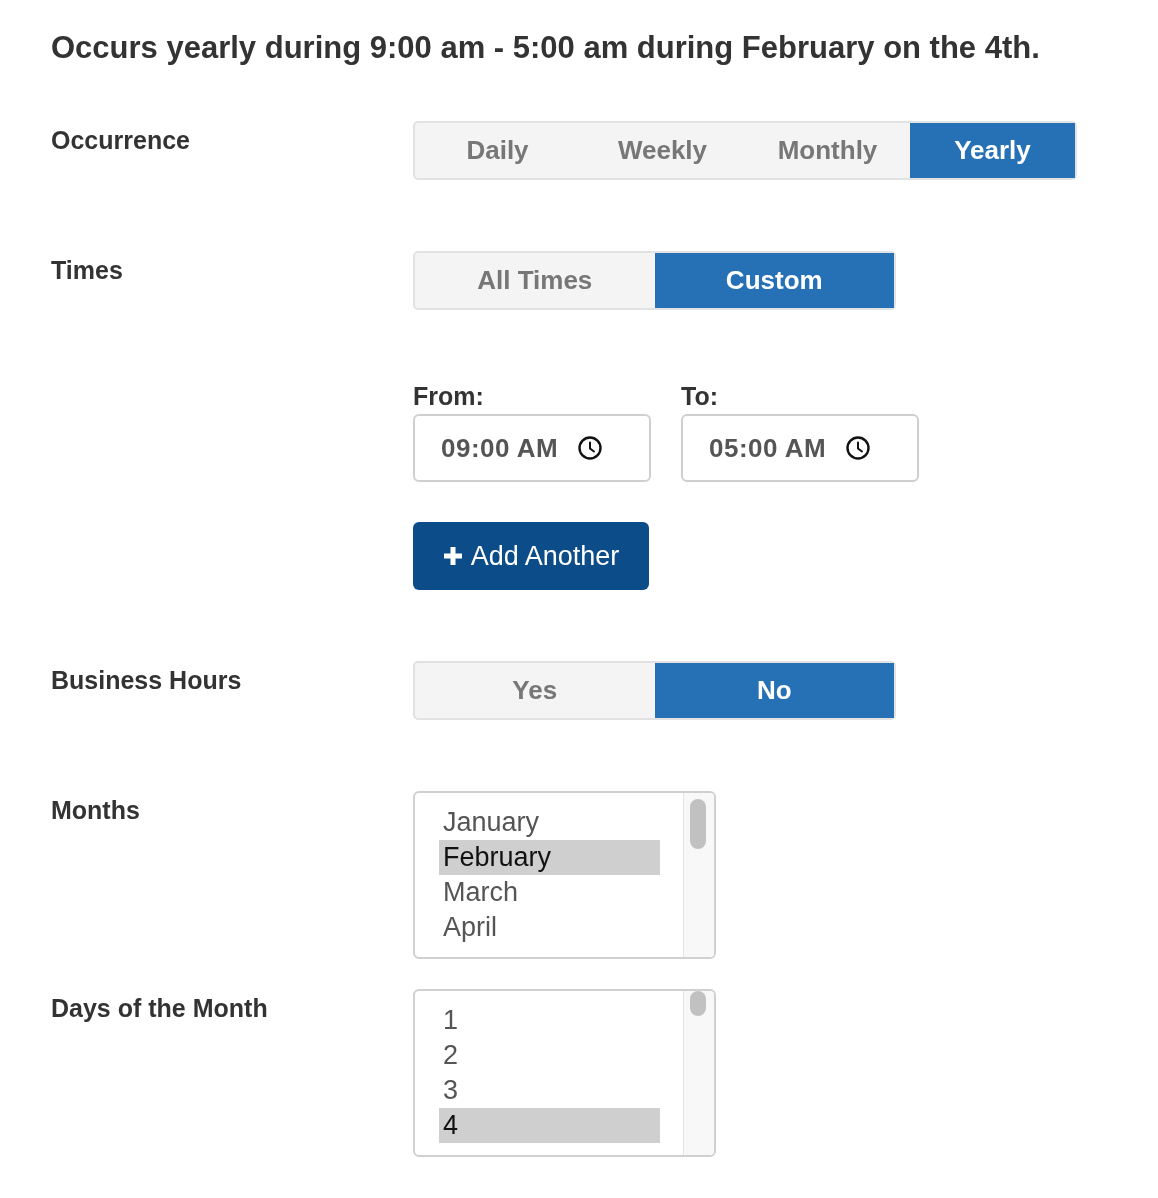 Image resolution: width=1158 pixels, height=1198 pixels. I want to click on segment-tab: Monthly, so click(827, 150).